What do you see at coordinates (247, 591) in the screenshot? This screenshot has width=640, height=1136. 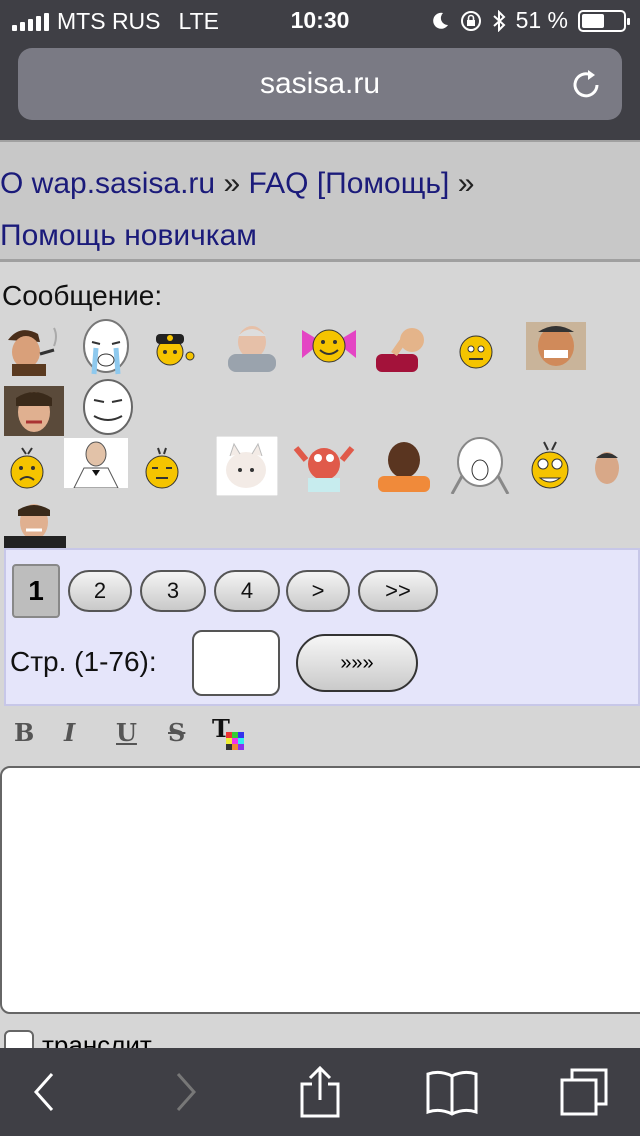 I see `page-button-4: 4` at bounding box center [247, 591].